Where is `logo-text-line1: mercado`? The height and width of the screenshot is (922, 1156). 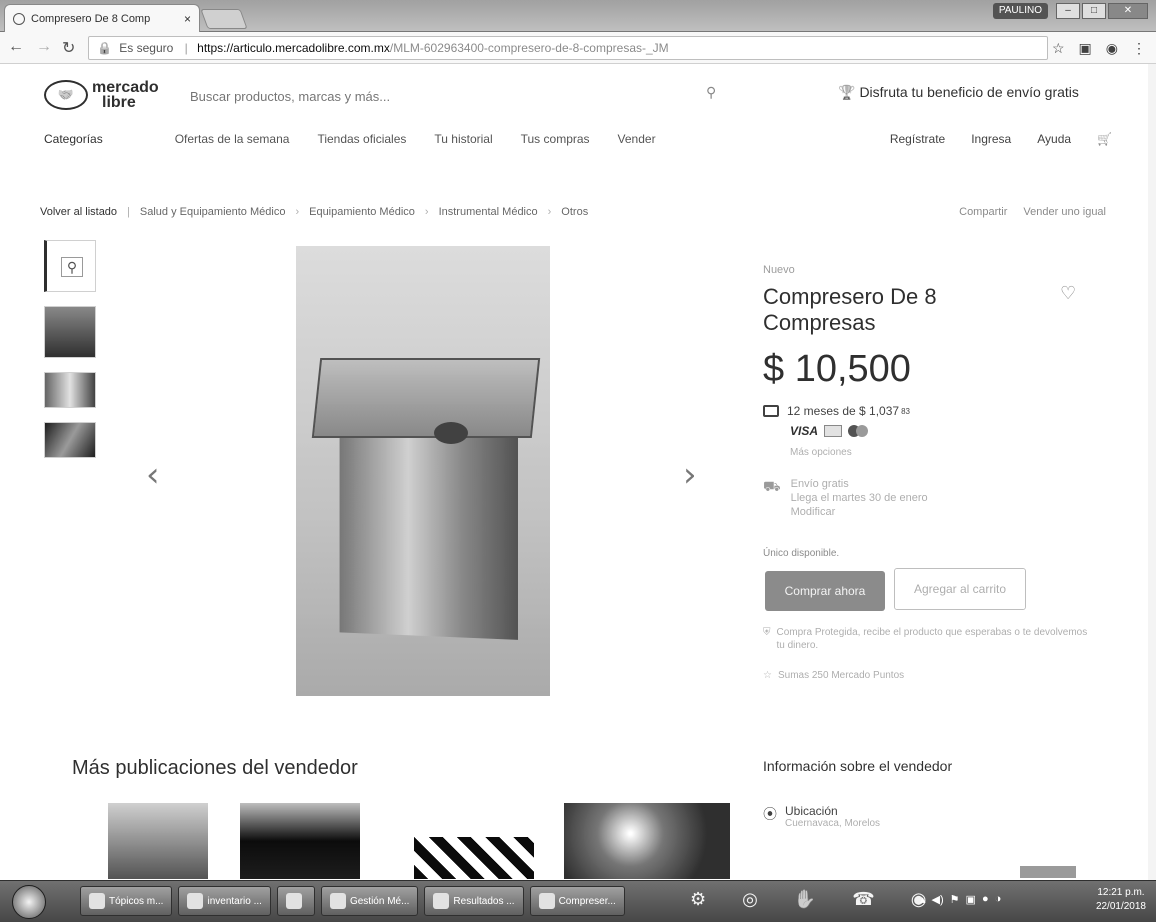
logo-text-line1: mercado is located at coordinates (125, 87).